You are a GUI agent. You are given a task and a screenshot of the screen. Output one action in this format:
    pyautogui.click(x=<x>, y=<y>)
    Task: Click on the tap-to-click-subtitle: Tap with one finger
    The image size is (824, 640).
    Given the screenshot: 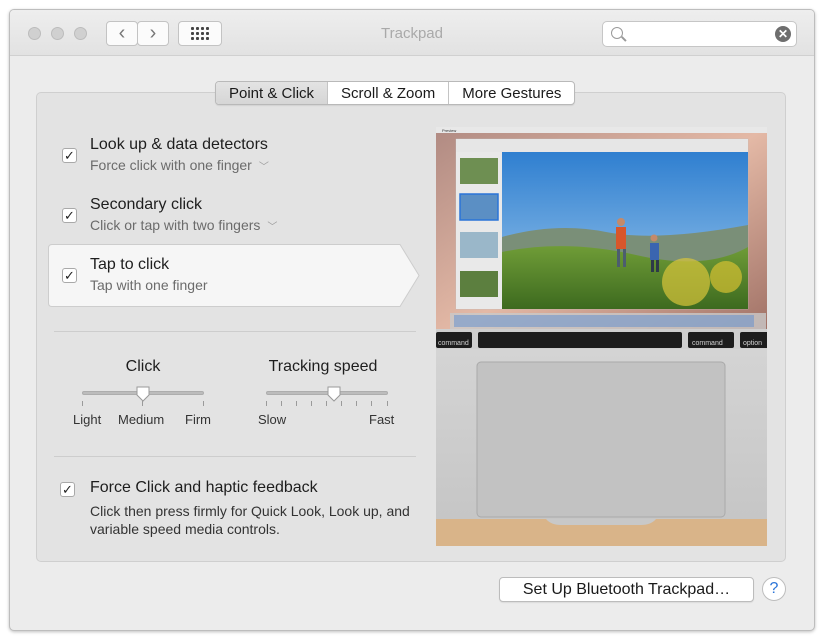 What is the action you would take?
    pyautogui.click(x=149, y=285)
    